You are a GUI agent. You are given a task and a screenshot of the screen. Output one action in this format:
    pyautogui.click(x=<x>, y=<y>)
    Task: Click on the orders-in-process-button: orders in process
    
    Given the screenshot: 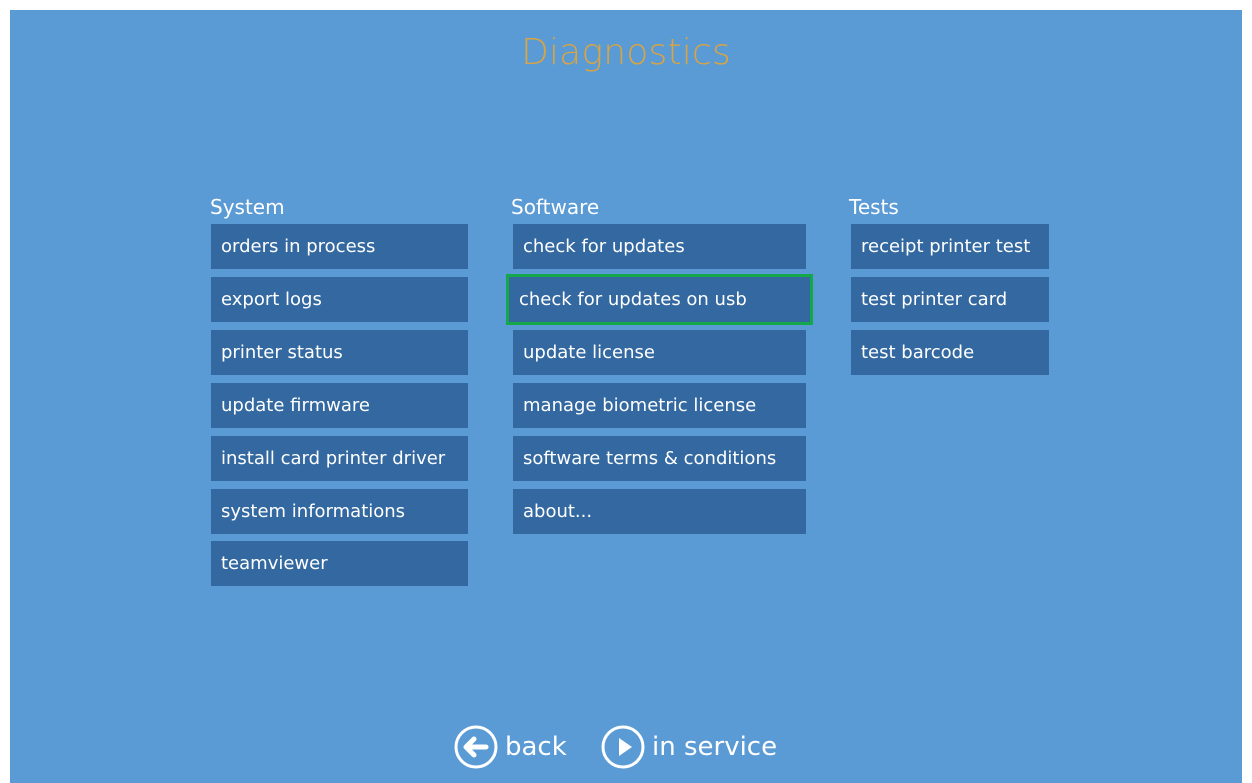 What is the action you would take?
    pyautogui.click(x=339, y=246)
    